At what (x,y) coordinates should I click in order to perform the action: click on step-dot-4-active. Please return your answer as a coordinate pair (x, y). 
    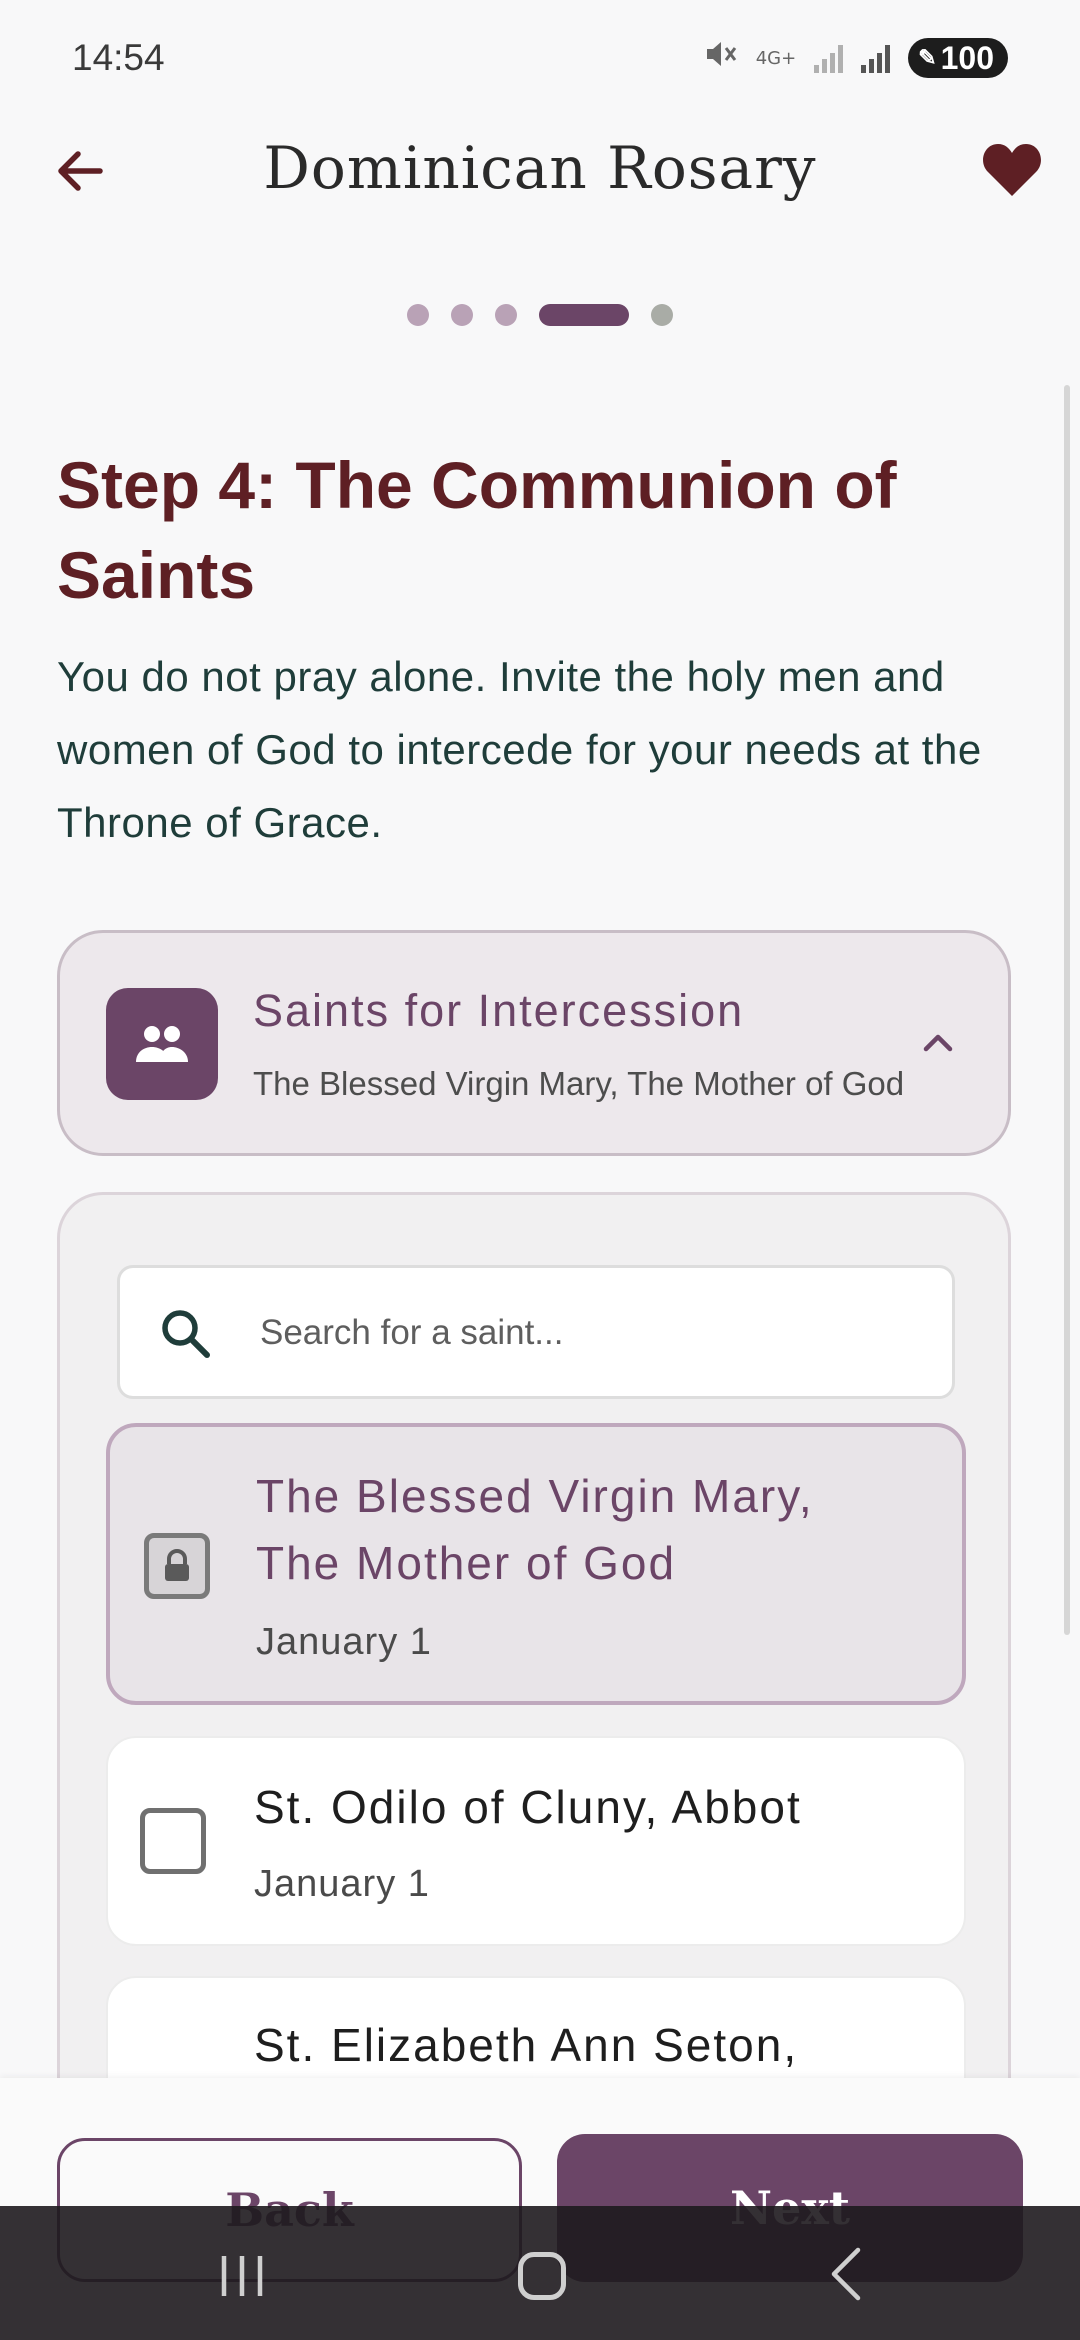
    Looking at the image, I should click on (584, 315).